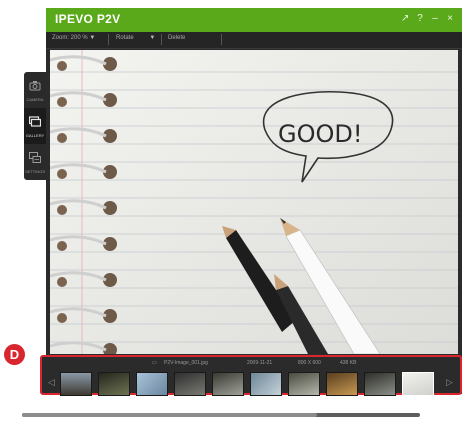 The height and width of the screenshot is (423, 462). Describe the element at coordinates (34, 171) in the screenshot. I see `sidebar-item-label: SETTINGS` at that location.